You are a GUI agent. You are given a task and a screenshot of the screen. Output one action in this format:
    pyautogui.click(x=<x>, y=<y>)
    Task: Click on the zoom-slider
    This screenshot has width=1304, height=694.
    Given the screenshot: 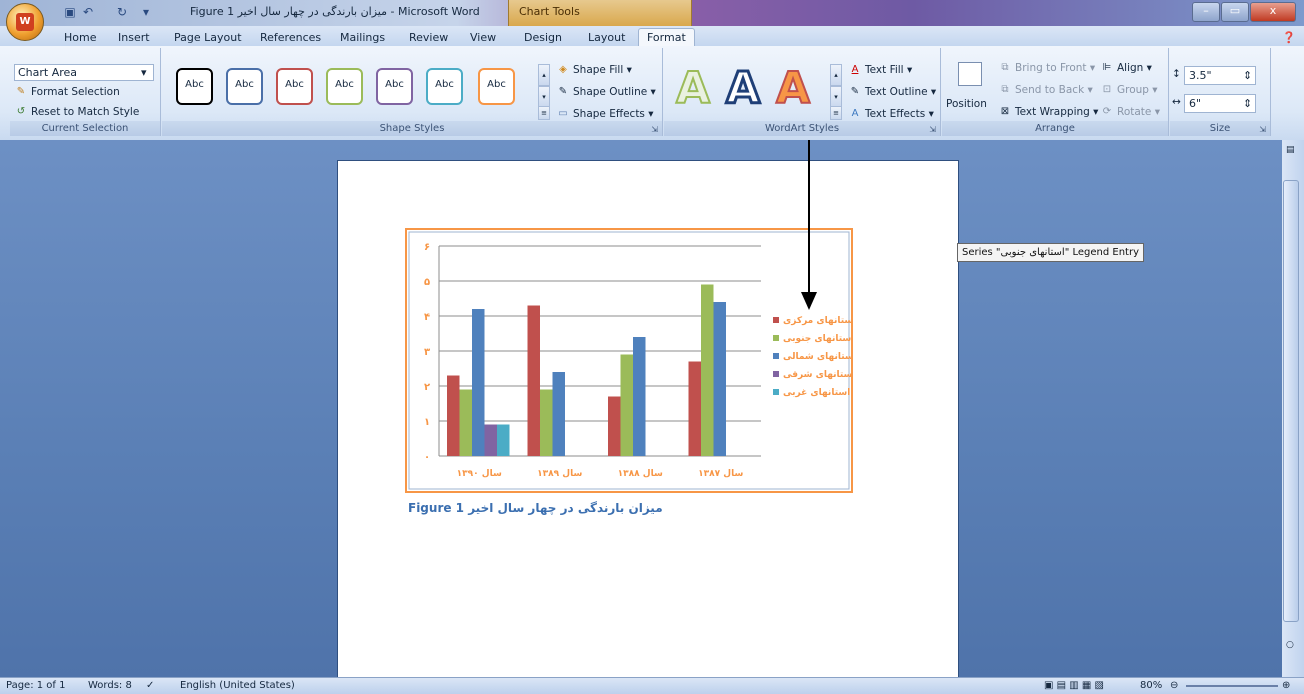 What is the action you would take?
    pyautogui.click(x=1232, y=686)
    